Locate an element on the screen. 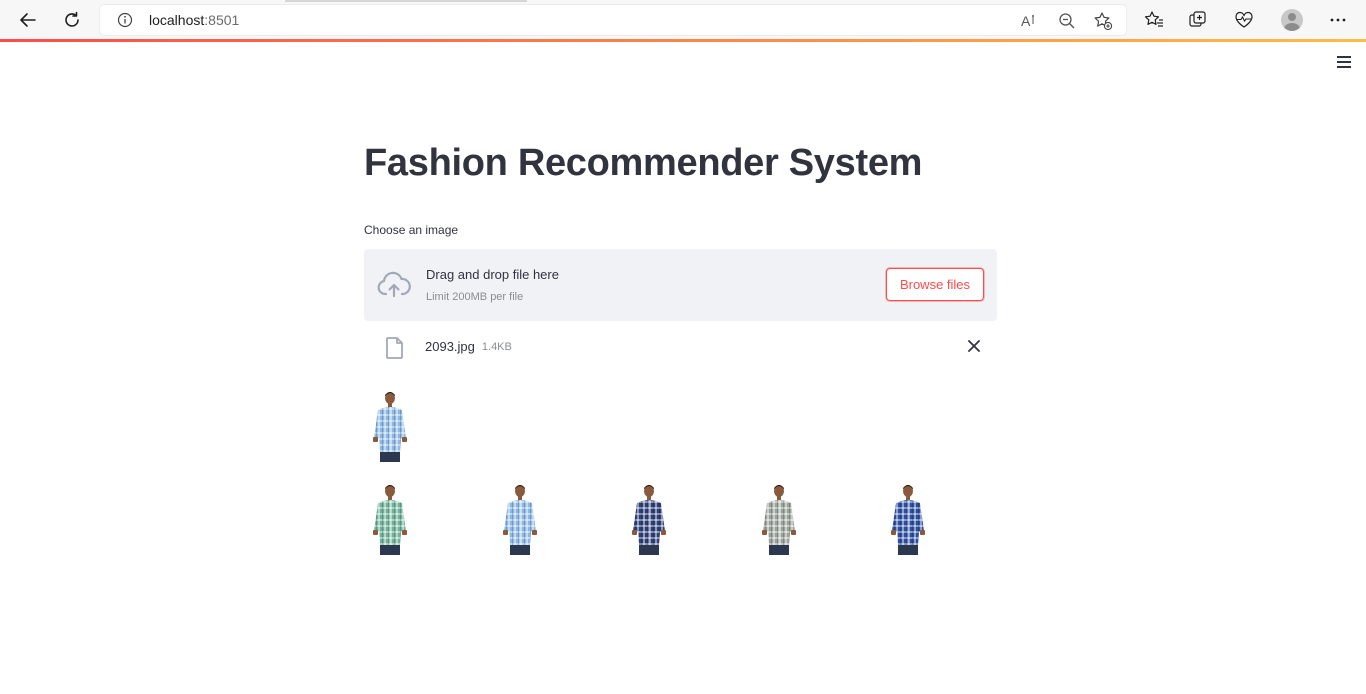 This screenshot has width=1366, height=694. collections-icon is located at coordinates (1198, 20).